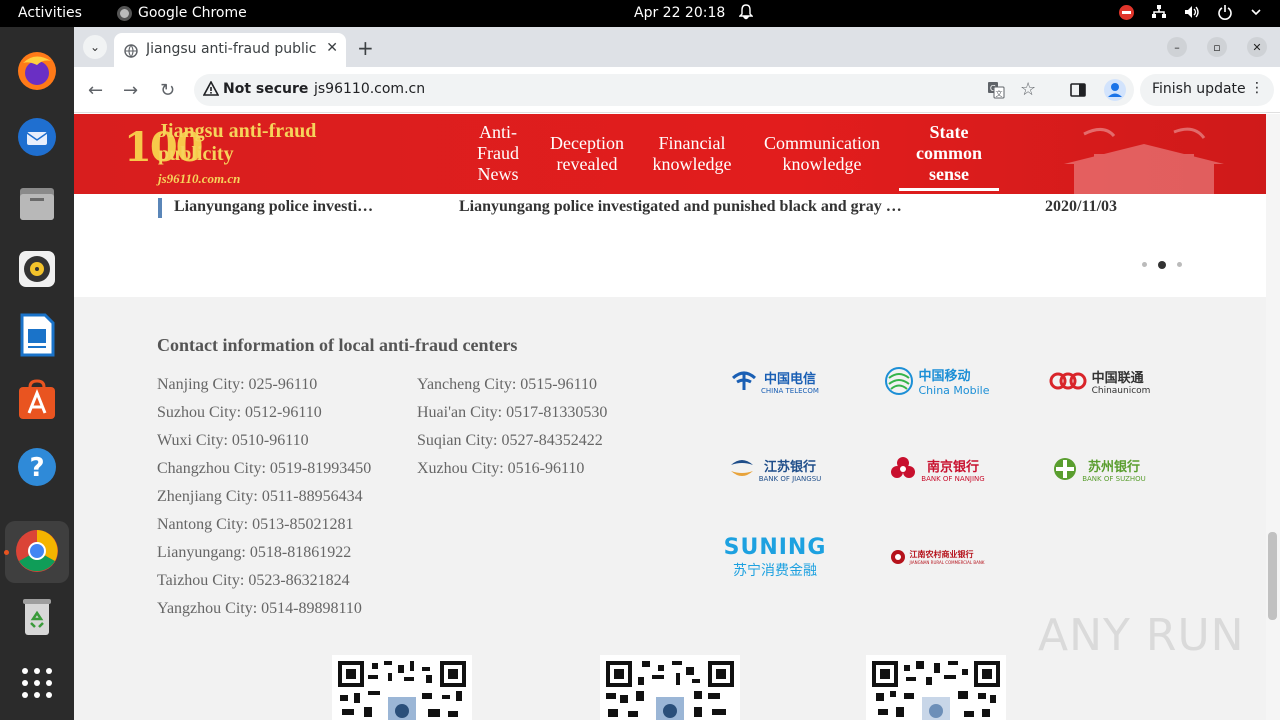 The width and height of the screenshot is (1280, 720). I want to click on files-icon, so click(37, 203).